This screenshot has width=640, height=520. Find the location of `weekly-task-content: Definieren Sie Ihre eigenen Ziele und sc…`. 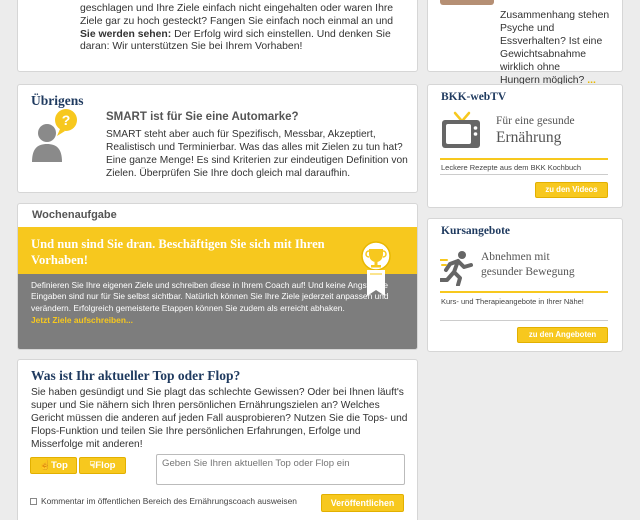

weekly-task-content: Definieren Sie Ihre eigenen Ziele und sc… is located at coordinates (217, 311).